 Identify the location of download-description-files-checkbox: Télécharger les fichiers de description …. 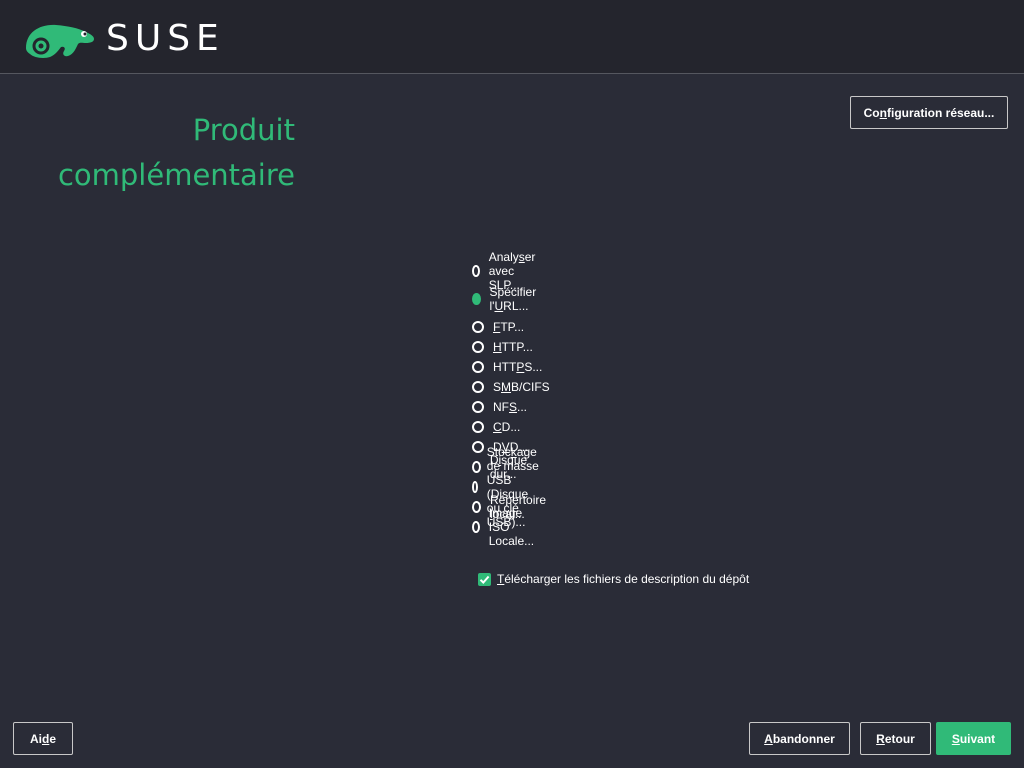
(613, 579).